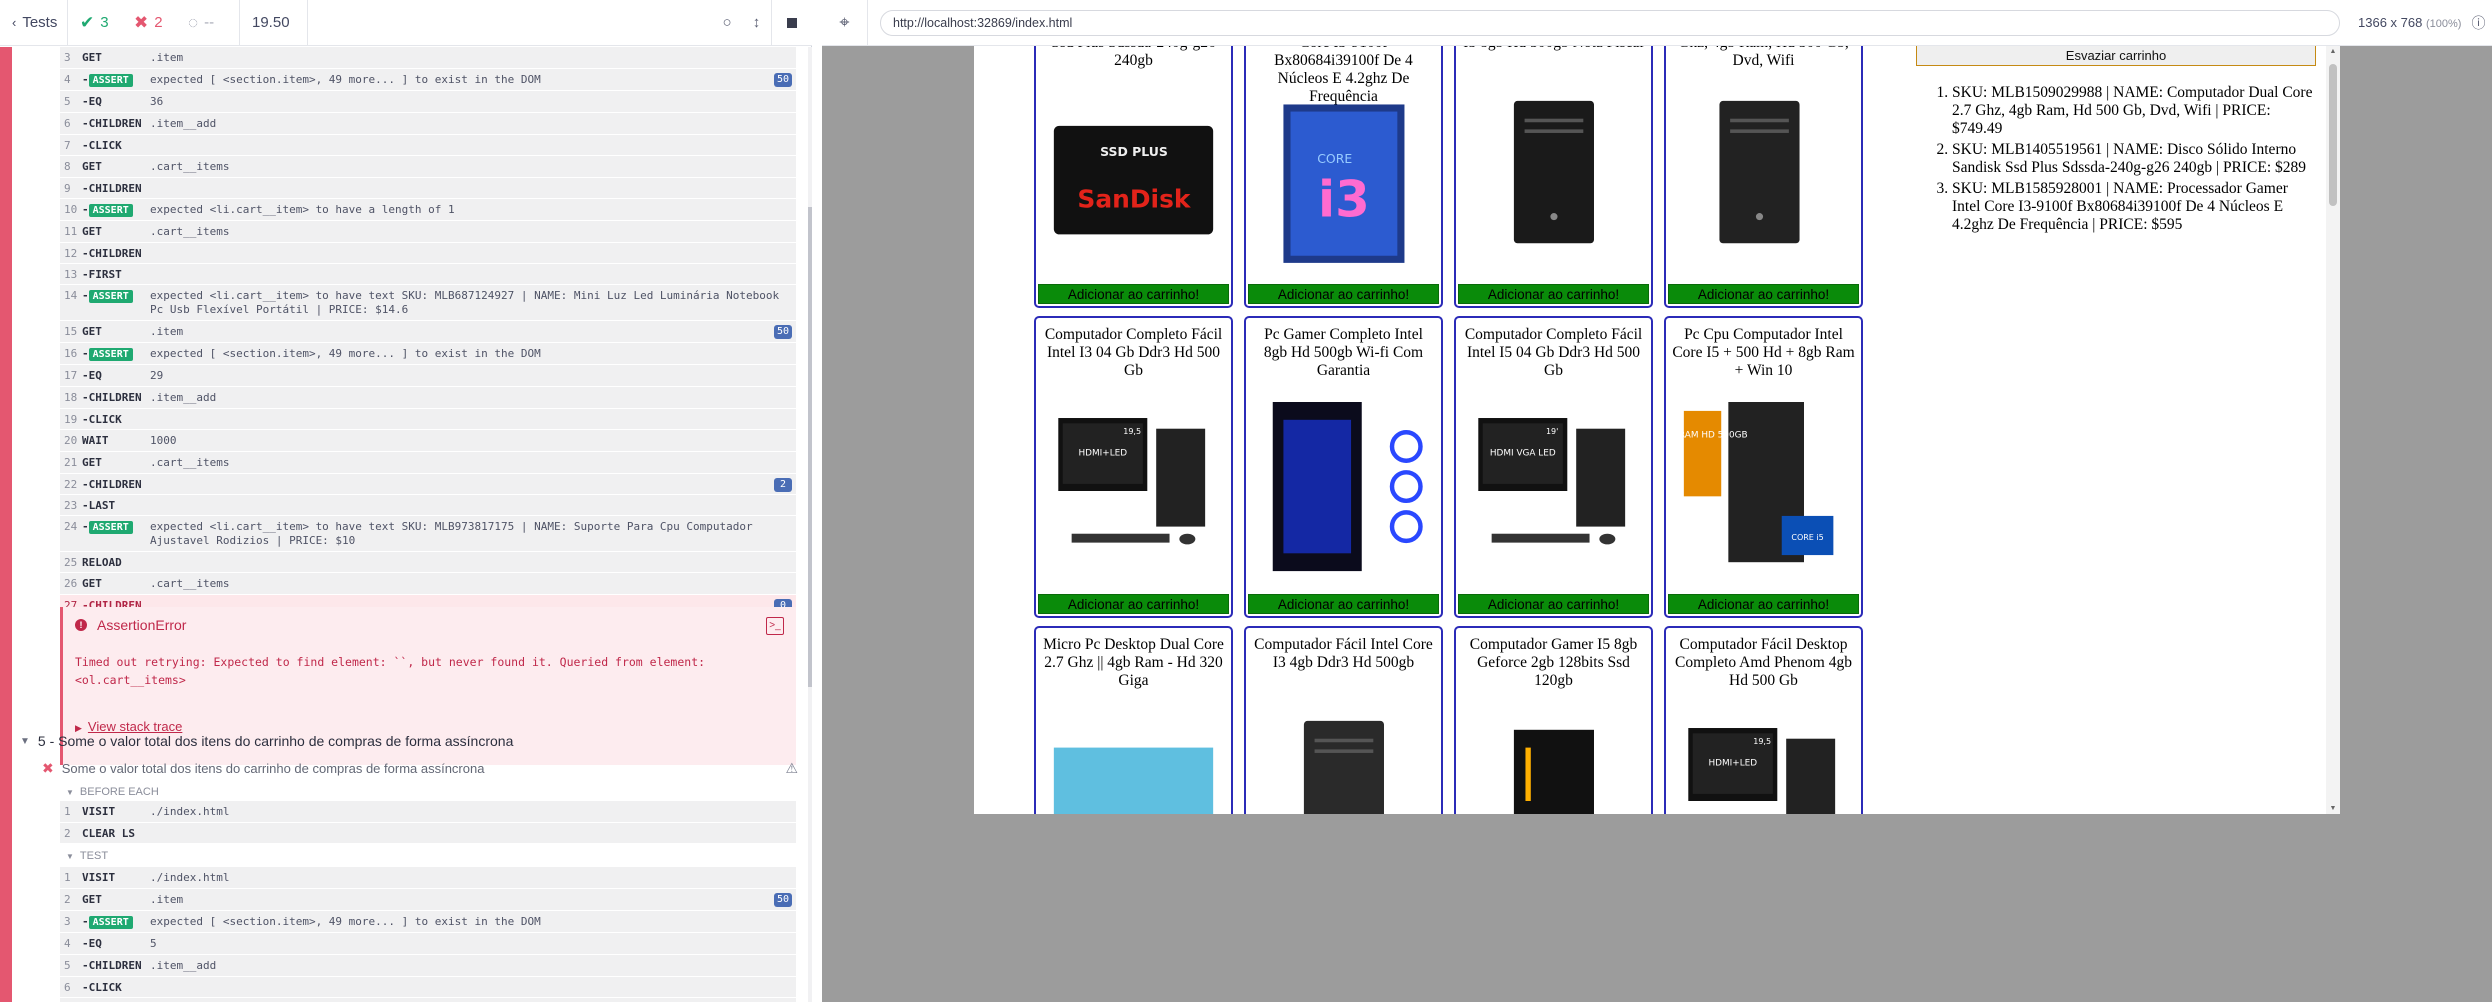 The width and height of the screenshot is (2492, 1002). Describe the element at coordinates (727, 23) in the screenshot. I see `autoscroll-toggle-icon: ○` at that location.